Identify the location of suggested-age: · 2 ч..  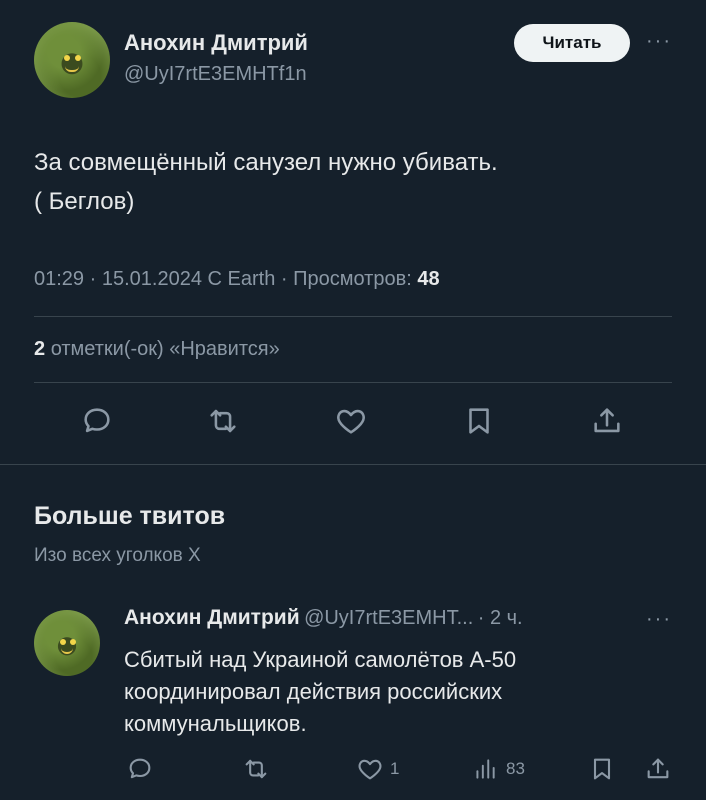
(500, 618).